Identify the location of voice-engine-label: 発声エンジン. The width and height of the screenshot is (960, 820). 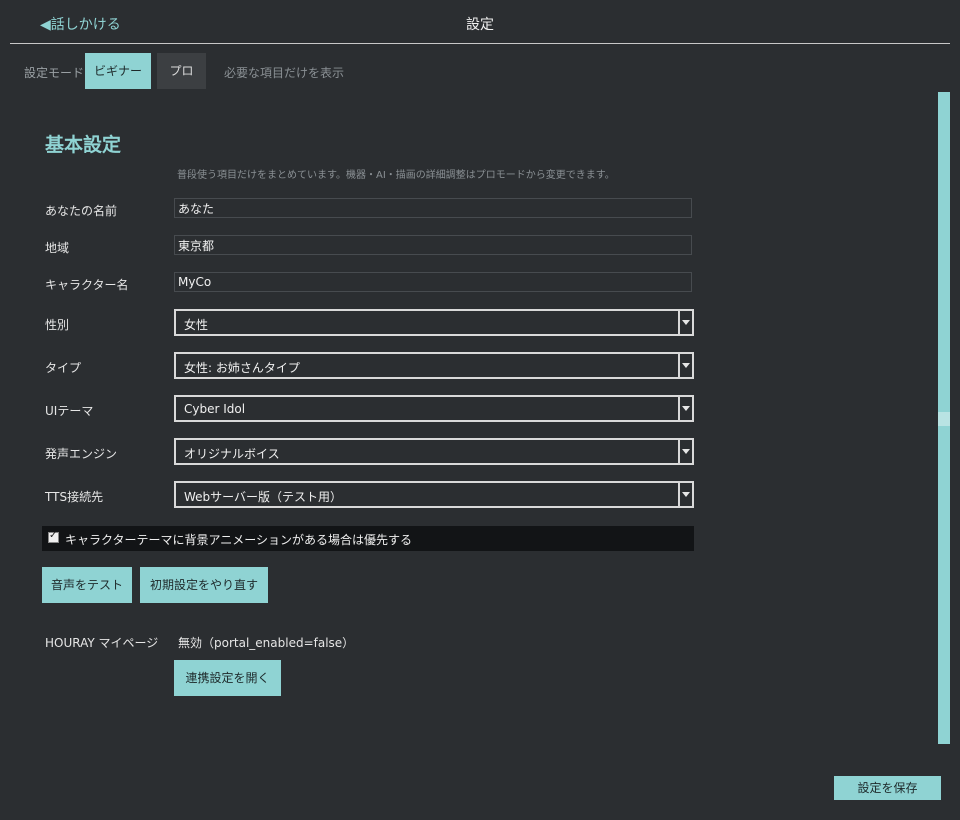
(81, 454).